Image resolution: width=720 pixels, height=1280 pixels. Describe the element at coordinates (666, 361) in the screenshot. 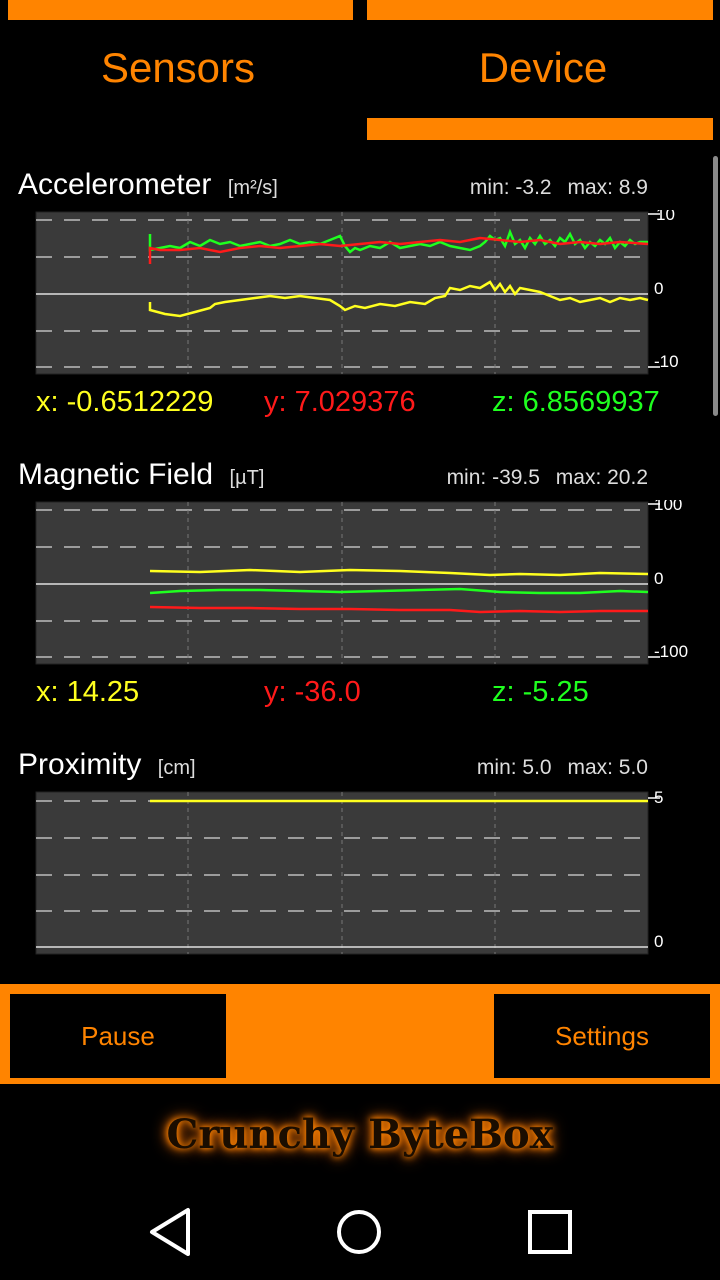

I see `axis-min-label: -10` at that location.